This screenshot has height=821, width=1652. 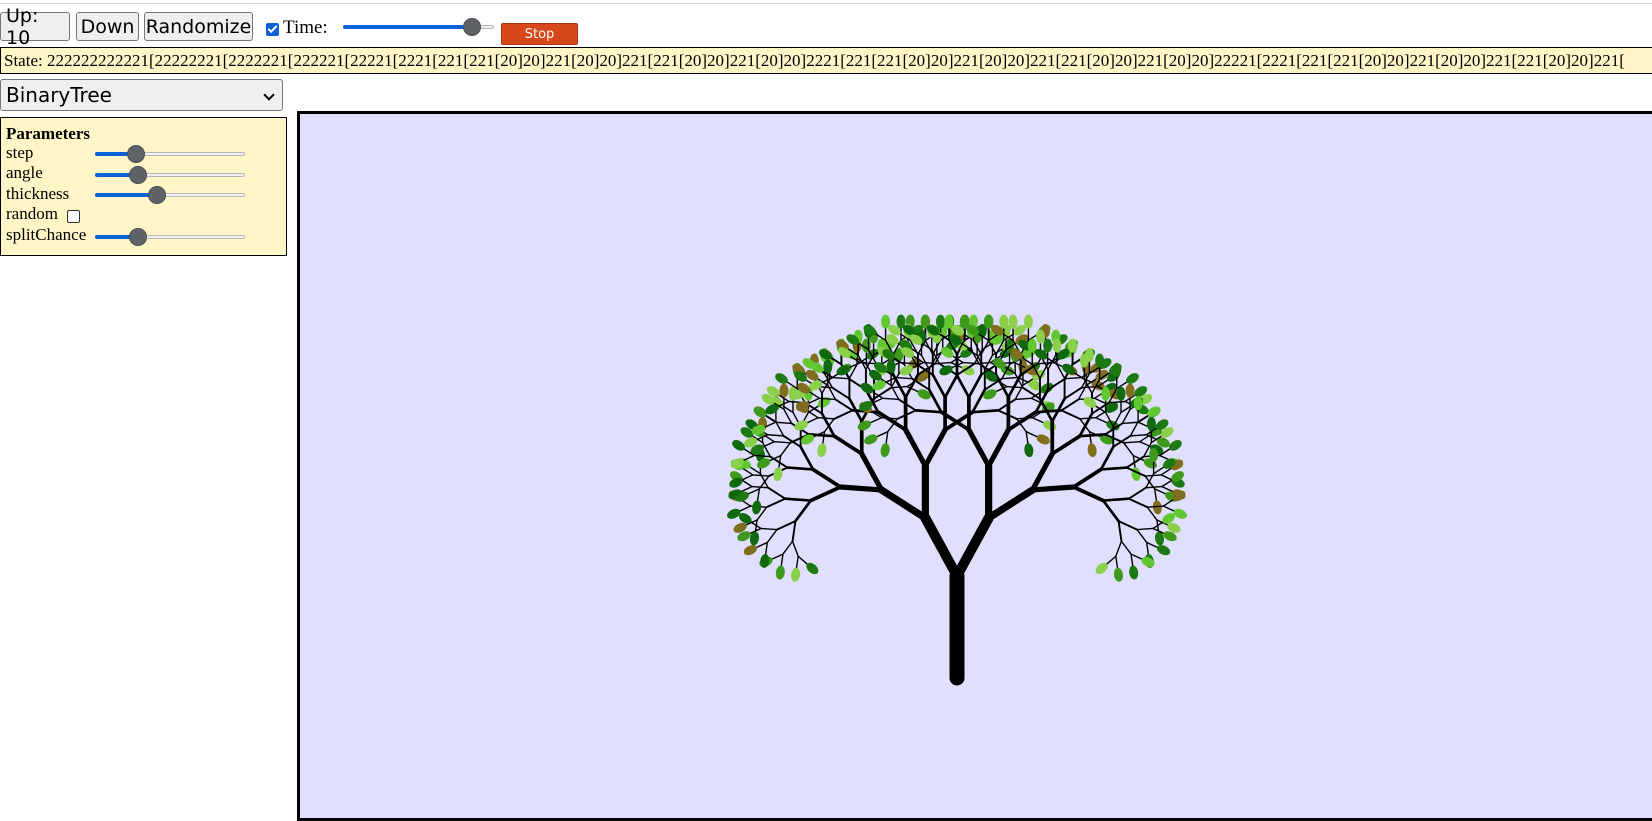 I want to click on time-slider-thumb, so click(x=471, y=27).